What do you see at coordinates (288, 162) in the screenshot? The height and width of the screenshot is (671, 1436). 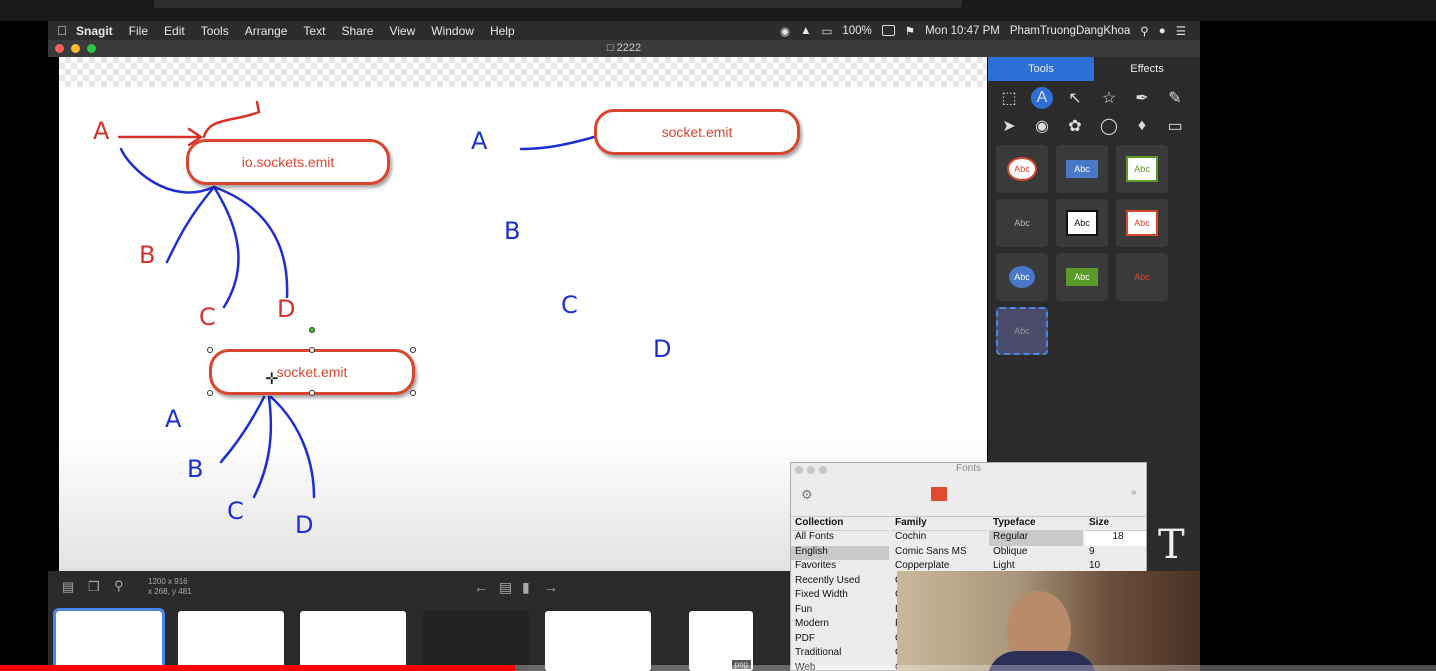 I see `pill-io-sockets-emit: io.sockets.emit` at bounding box center [288, 162].